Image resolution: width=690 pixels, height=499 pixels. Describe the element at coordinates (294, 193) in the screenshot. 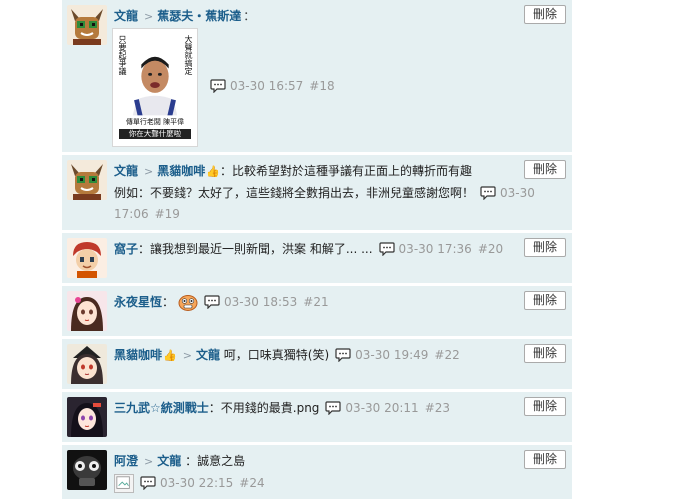

I see `comment-text: 例如：不要錢？太好了，這些錢將全數捐出去，非洲兒童感謝您啊！` at that location.